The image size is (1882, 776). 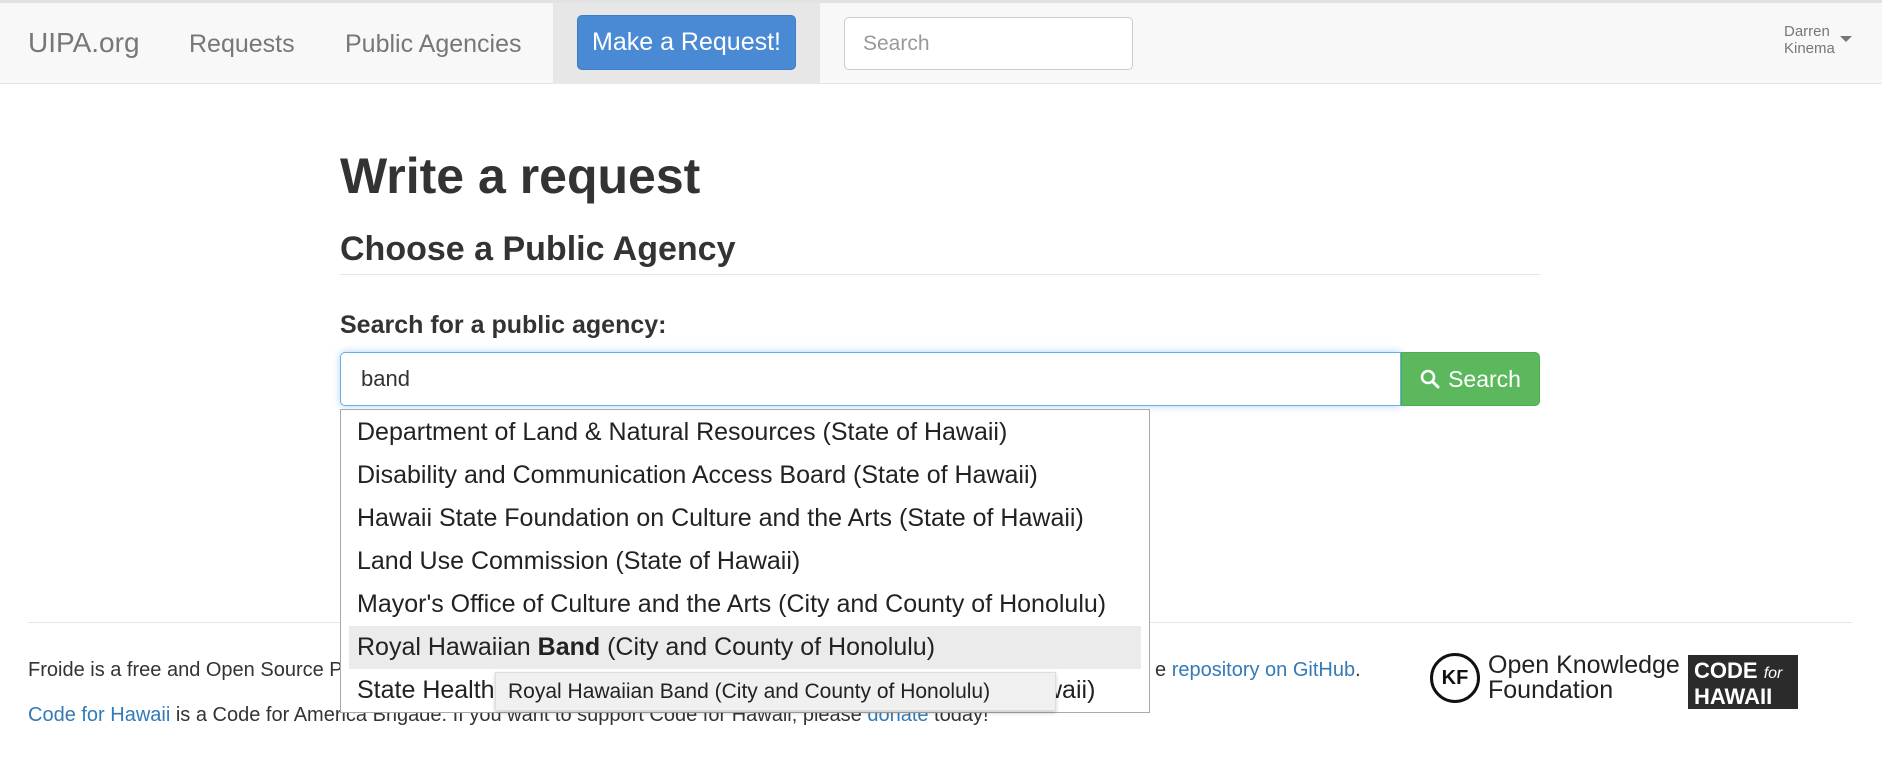 What do you see at coordinates (1807, 31) in the screenshot?
I see `user-first-name: Darren` at bounding box center [1807, 31].